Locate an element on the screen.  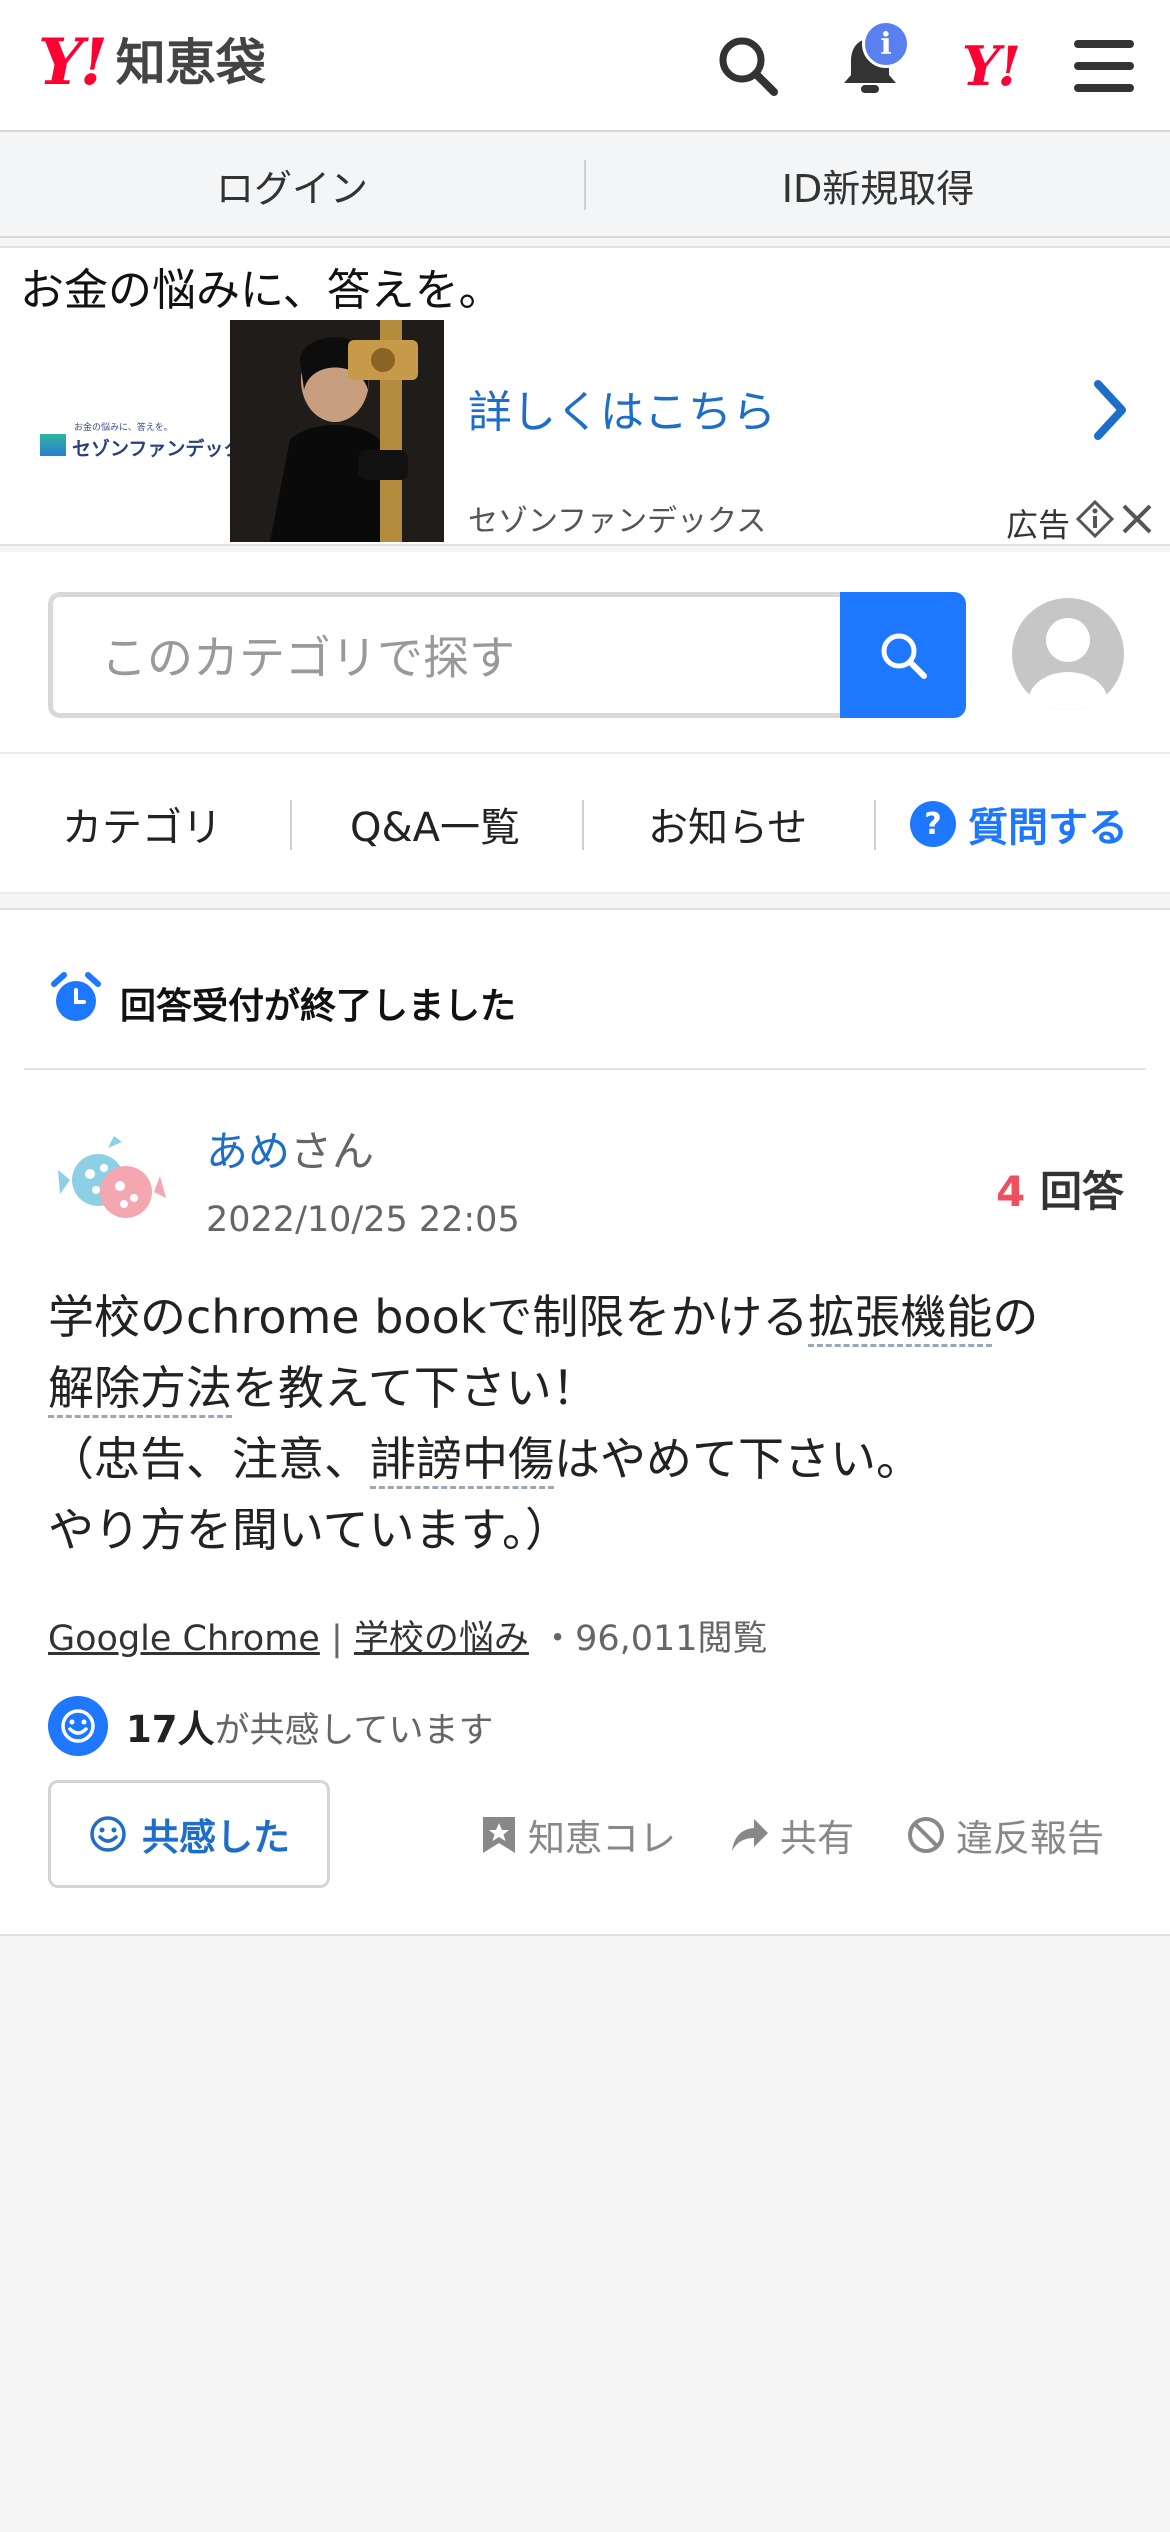
hamburger-menu-icon is located at coordinates (1104, 66).